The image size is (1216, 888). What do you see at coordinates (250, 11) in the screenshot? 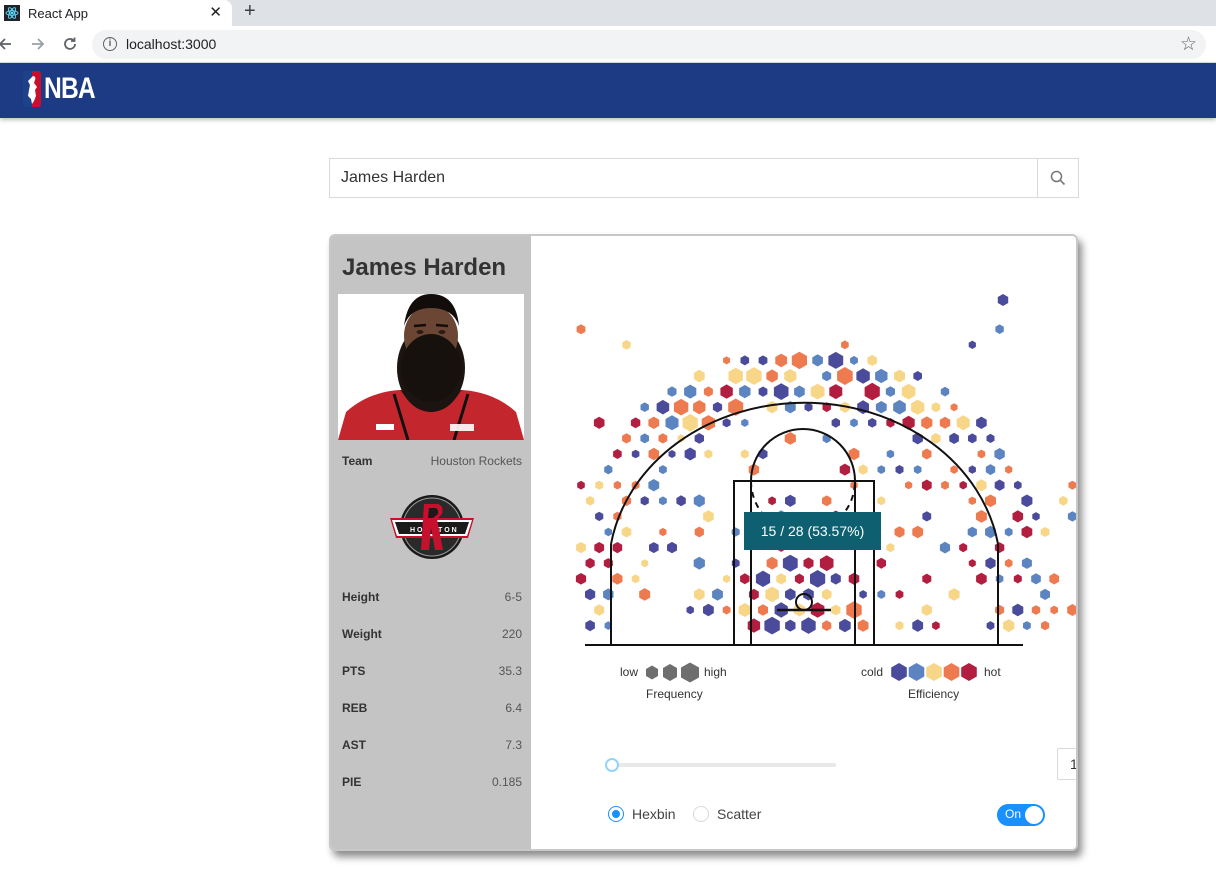
I see `new-tab-button: +` at bounding box center [250, 11].